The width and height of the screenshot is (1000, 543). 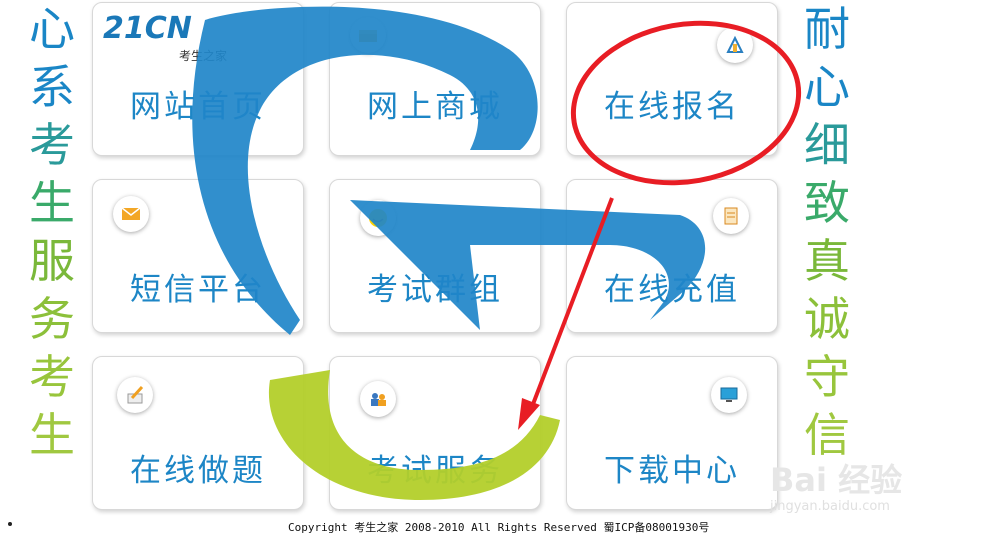 I want to click on logo-21cn: 21CN 考生之家, so click(x=165, y=37).